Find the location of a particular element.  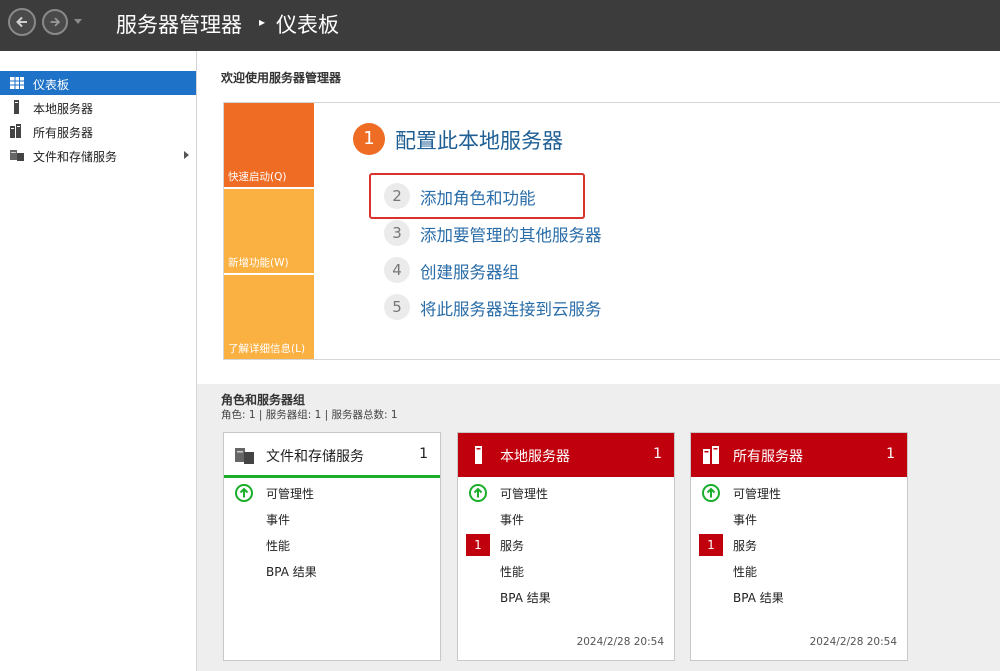

step-number-3: 3 is located at coordinates (397, 233).